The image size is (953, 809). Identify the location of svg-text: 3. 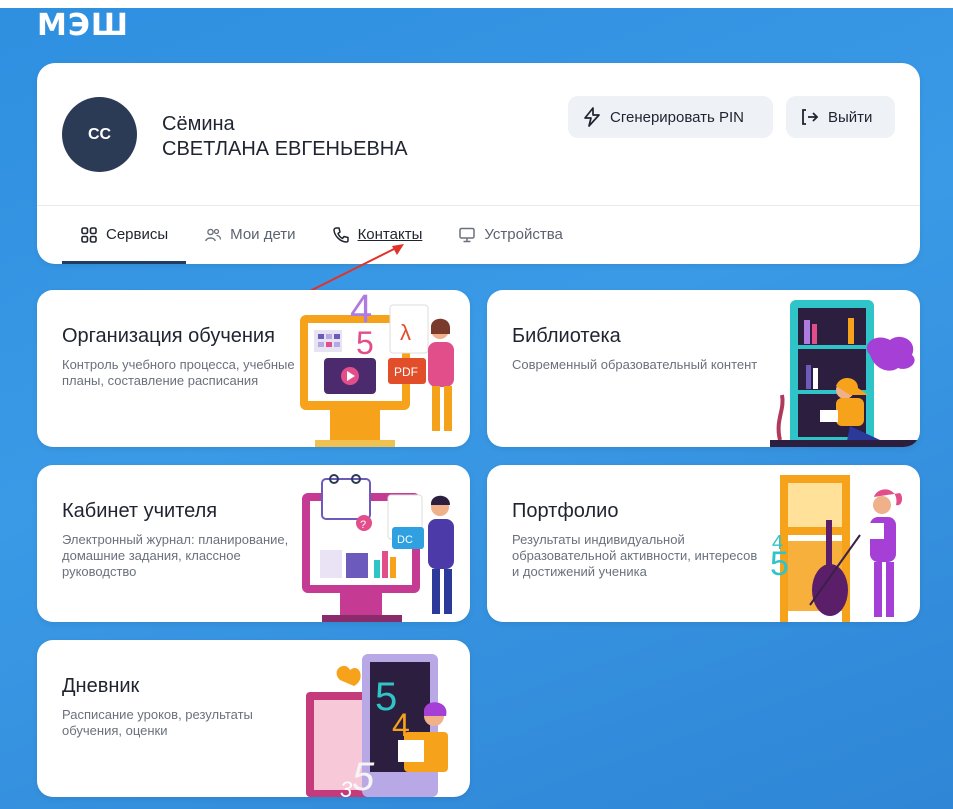
(346, 787).